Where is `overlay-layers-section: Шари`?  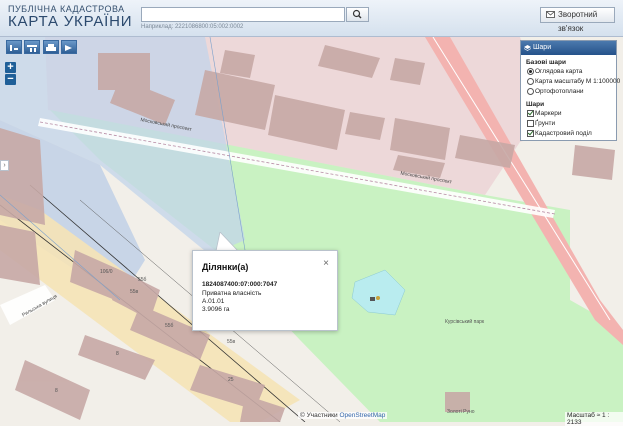 overlay-layers-section: Шари is located at coordinates (535, 104).